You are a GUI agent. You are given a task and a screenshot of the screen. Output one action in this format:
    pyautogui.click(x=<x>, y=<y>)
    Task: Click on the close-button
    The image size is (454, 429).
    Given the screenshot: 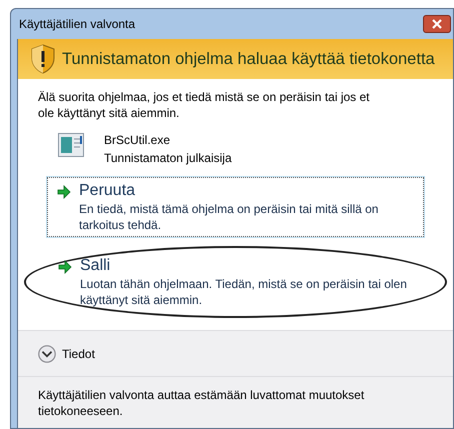 What is the action you would take?
    pyautogui.click(x=437, y=24)
    